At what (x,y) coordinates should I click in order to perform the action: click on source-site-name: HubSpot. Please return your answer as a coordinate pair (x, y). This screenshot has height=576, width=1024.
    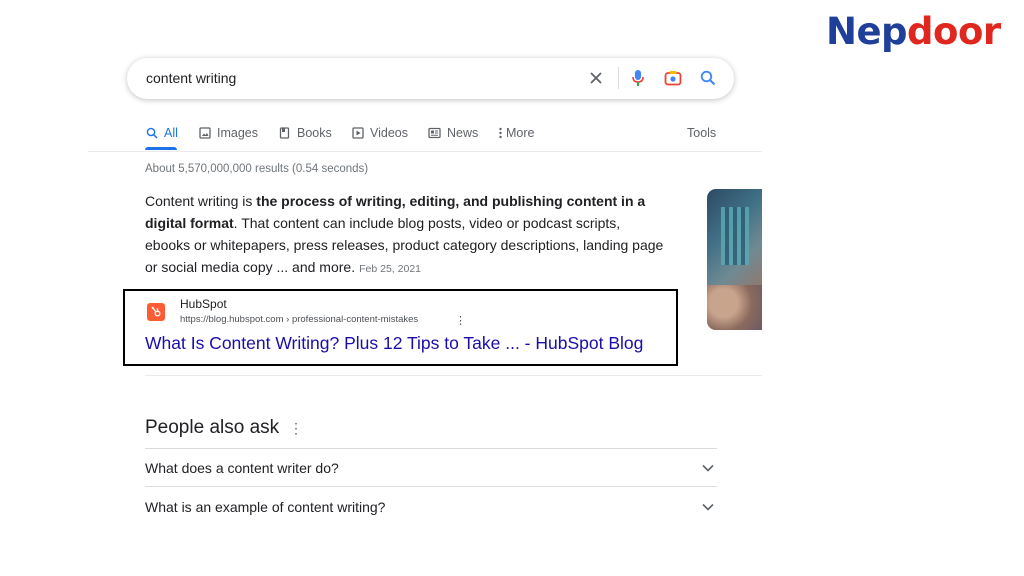
    Looking at the image, I should click on (203, 304).